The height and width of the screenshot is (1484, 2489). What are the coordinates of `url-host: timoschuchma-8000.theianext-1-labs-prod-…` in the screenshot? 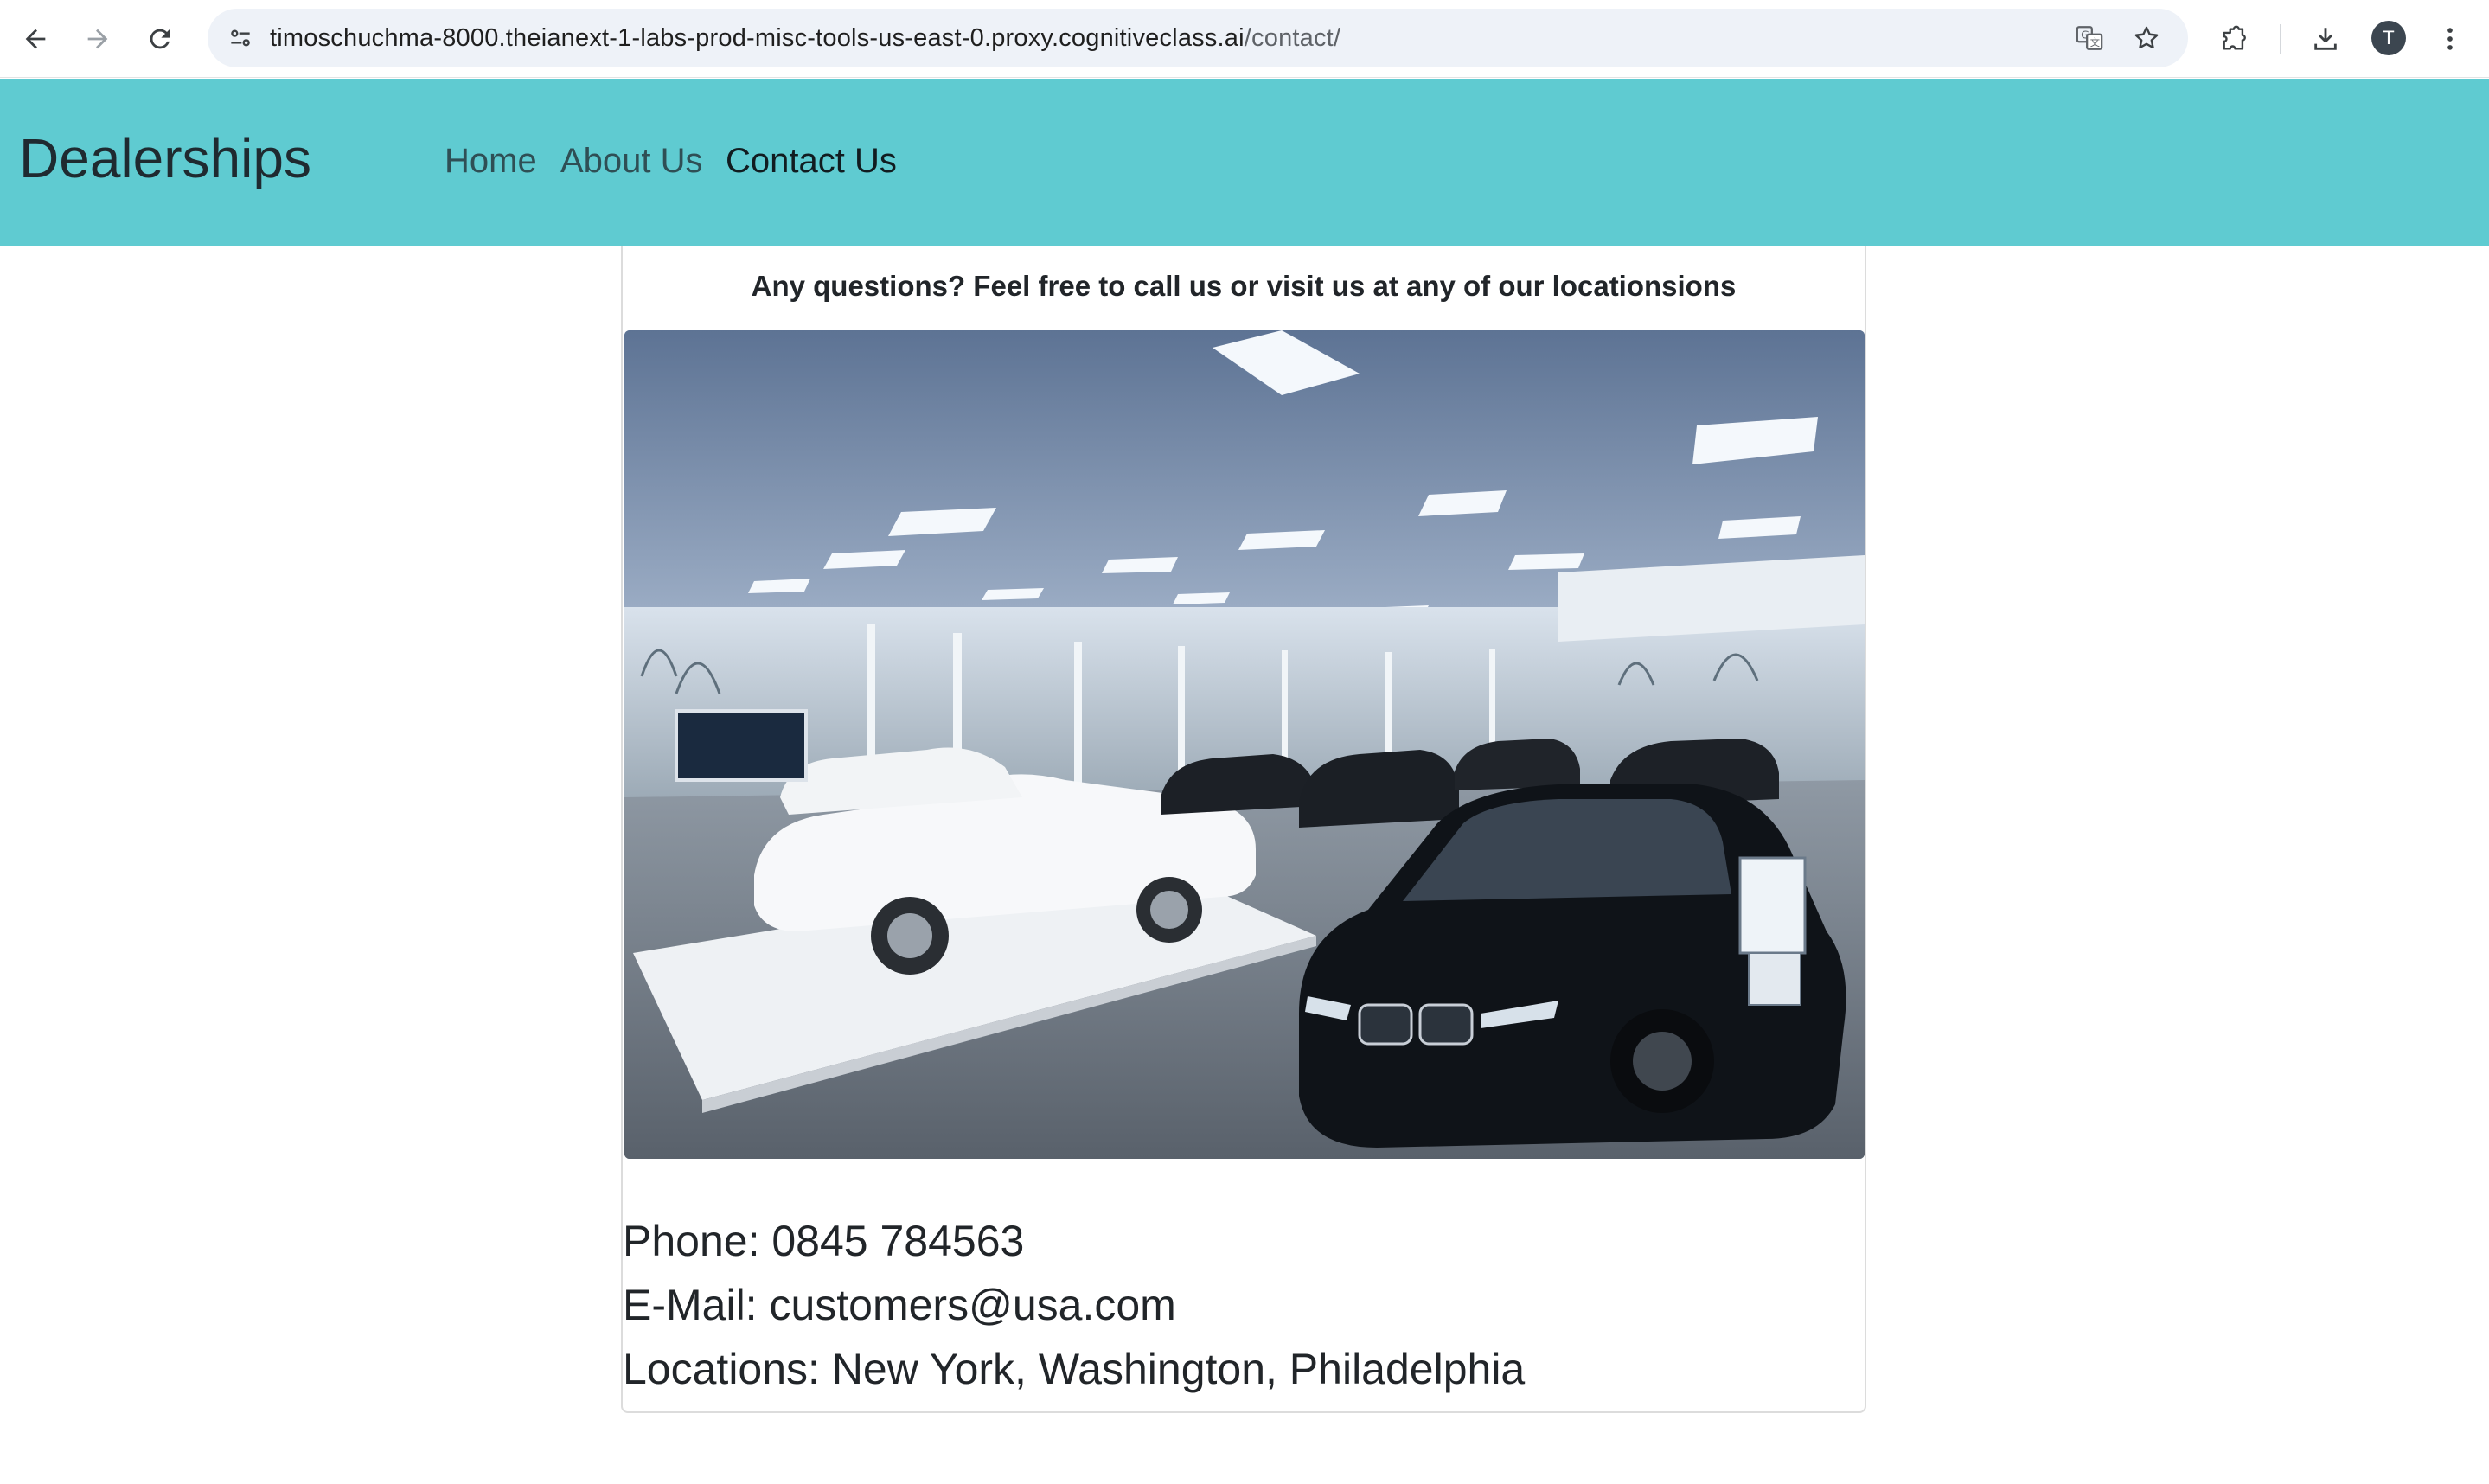 It's located at (757, 38).